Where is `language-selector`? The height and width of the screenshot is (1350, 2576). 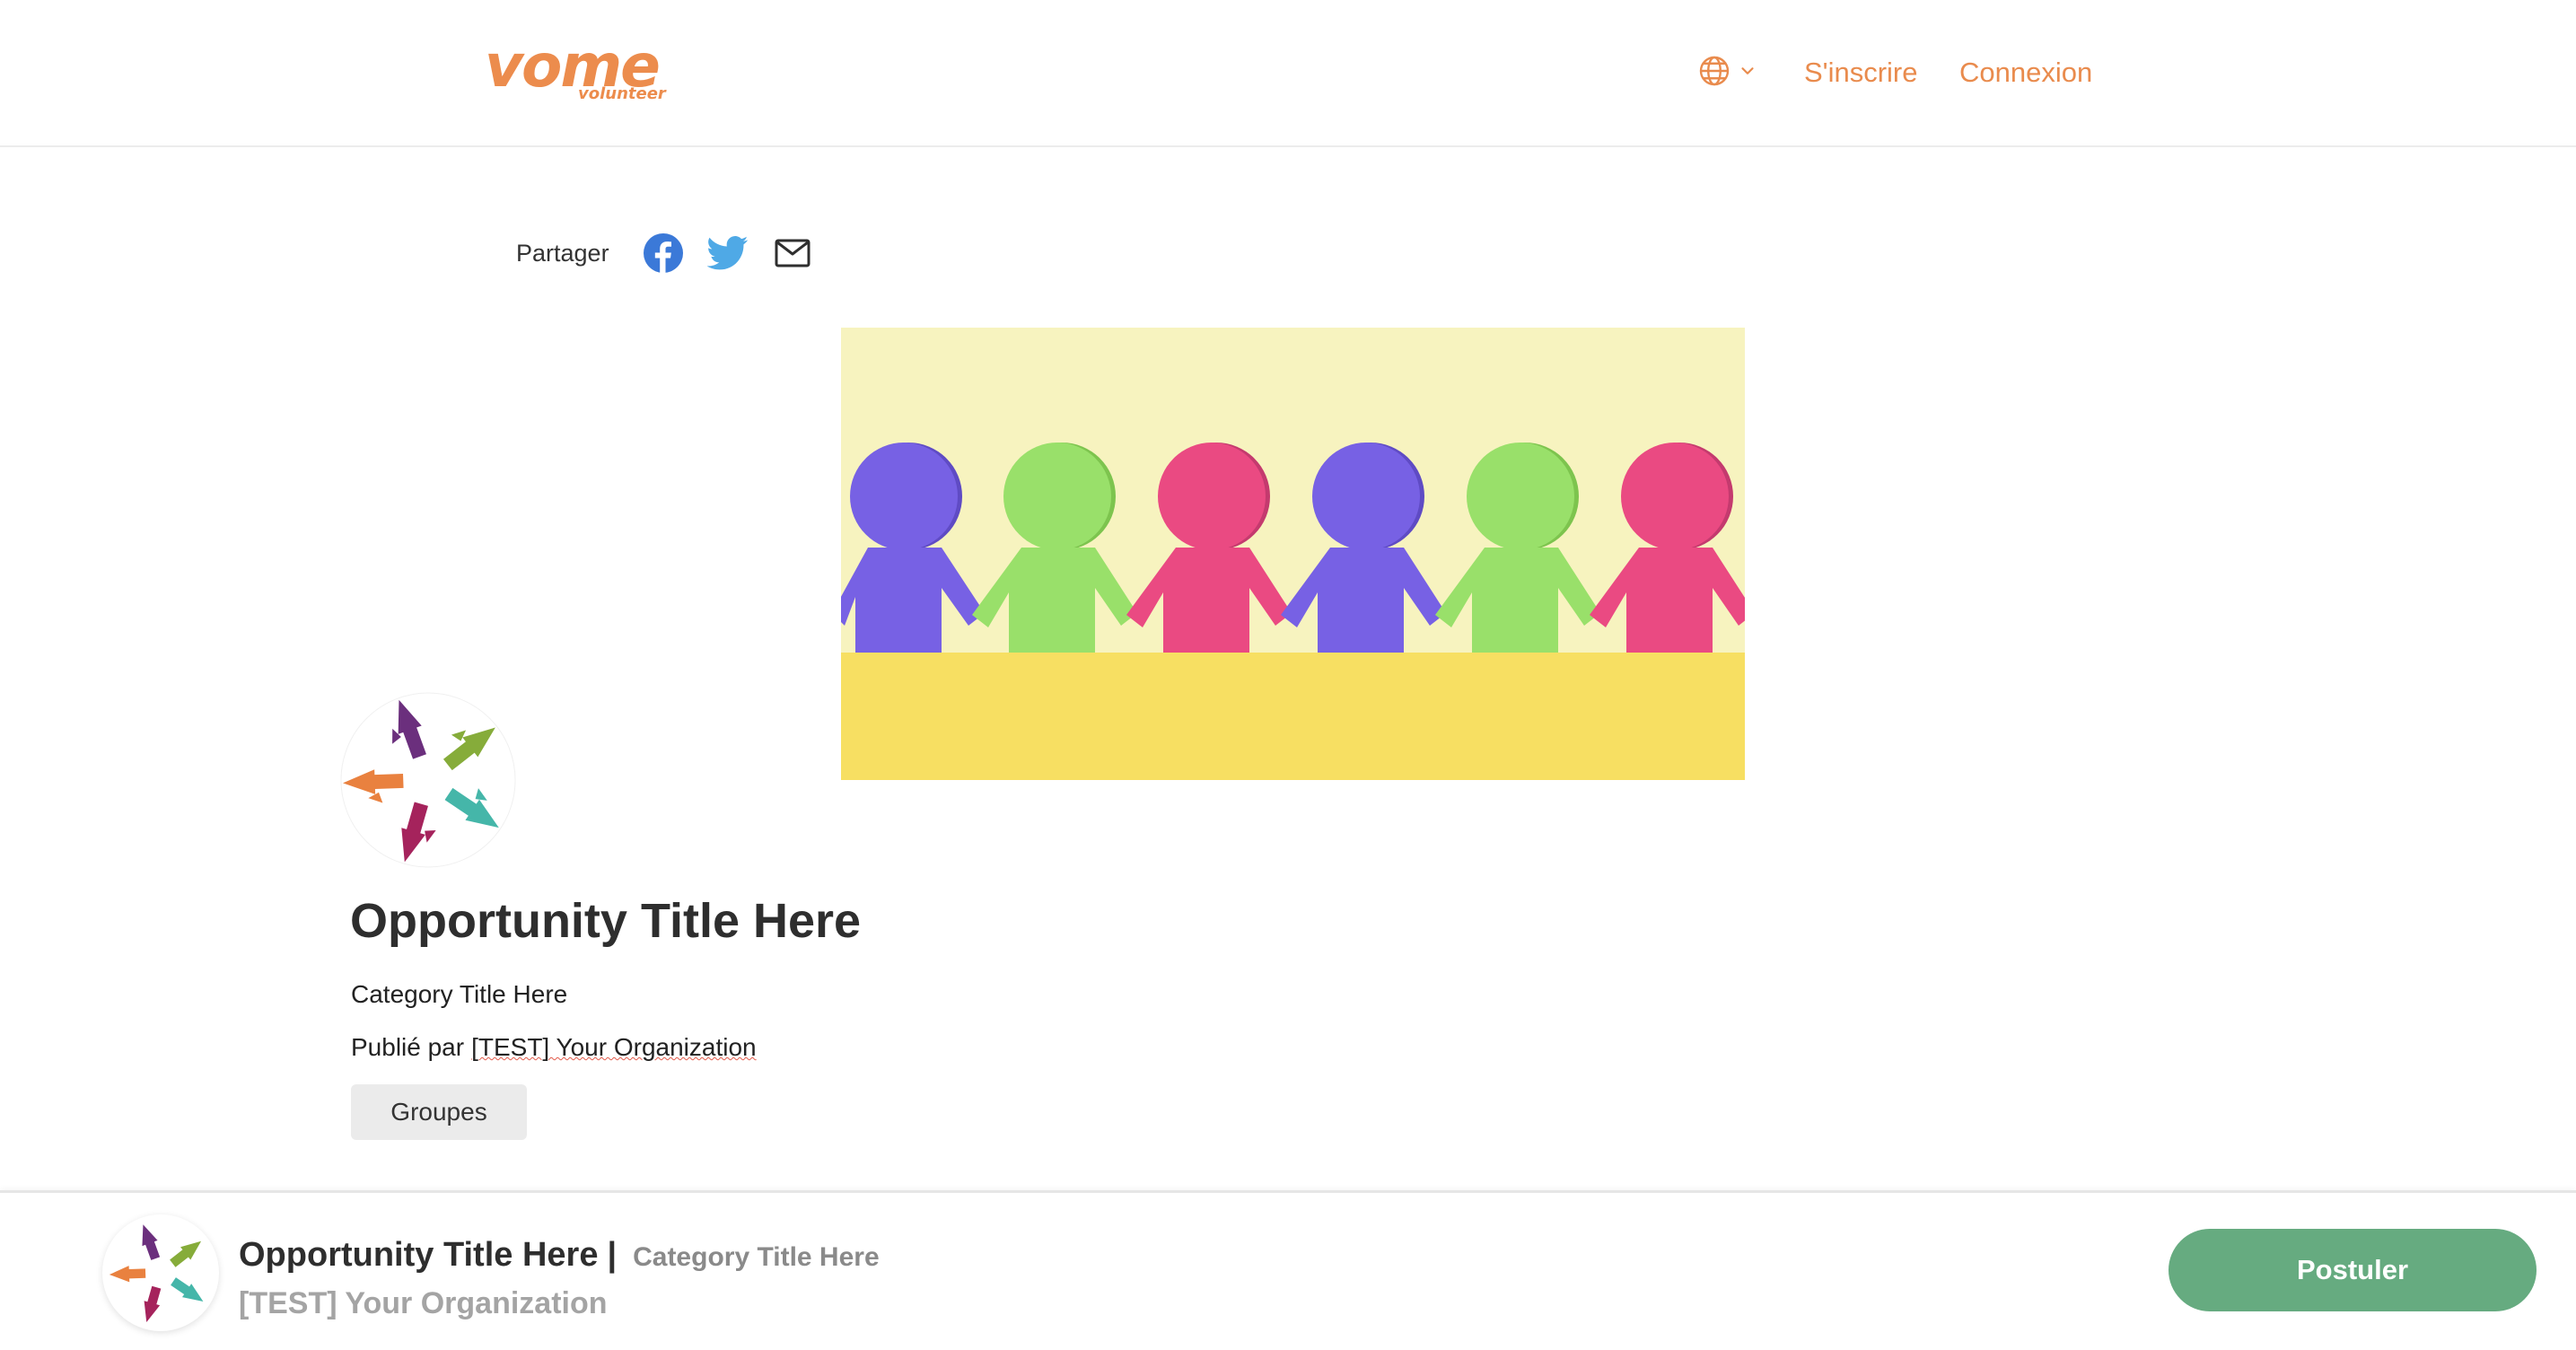 language-selector is located at coordinates (1731, 73).